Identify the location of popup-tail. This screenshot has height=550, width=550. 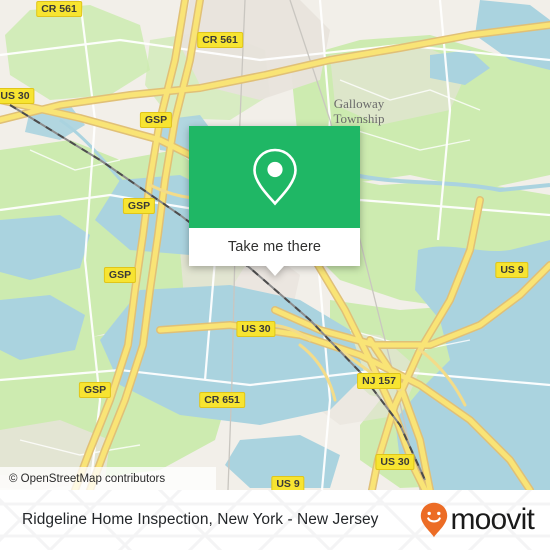
(274, 271).